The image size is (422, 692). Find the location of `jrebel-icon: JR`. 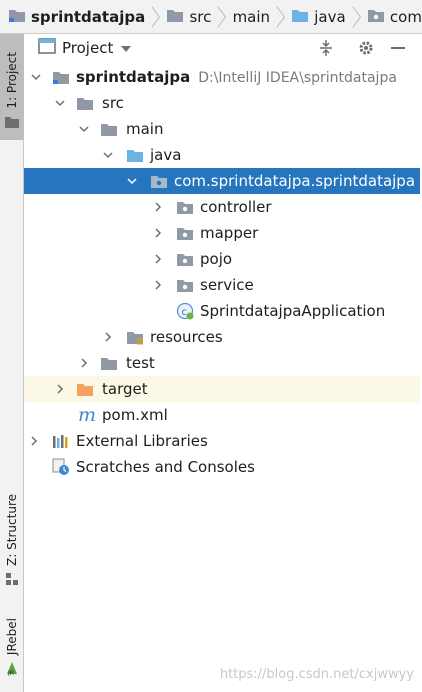

jrebel-icon: JR is located at coordinates (12, 670).